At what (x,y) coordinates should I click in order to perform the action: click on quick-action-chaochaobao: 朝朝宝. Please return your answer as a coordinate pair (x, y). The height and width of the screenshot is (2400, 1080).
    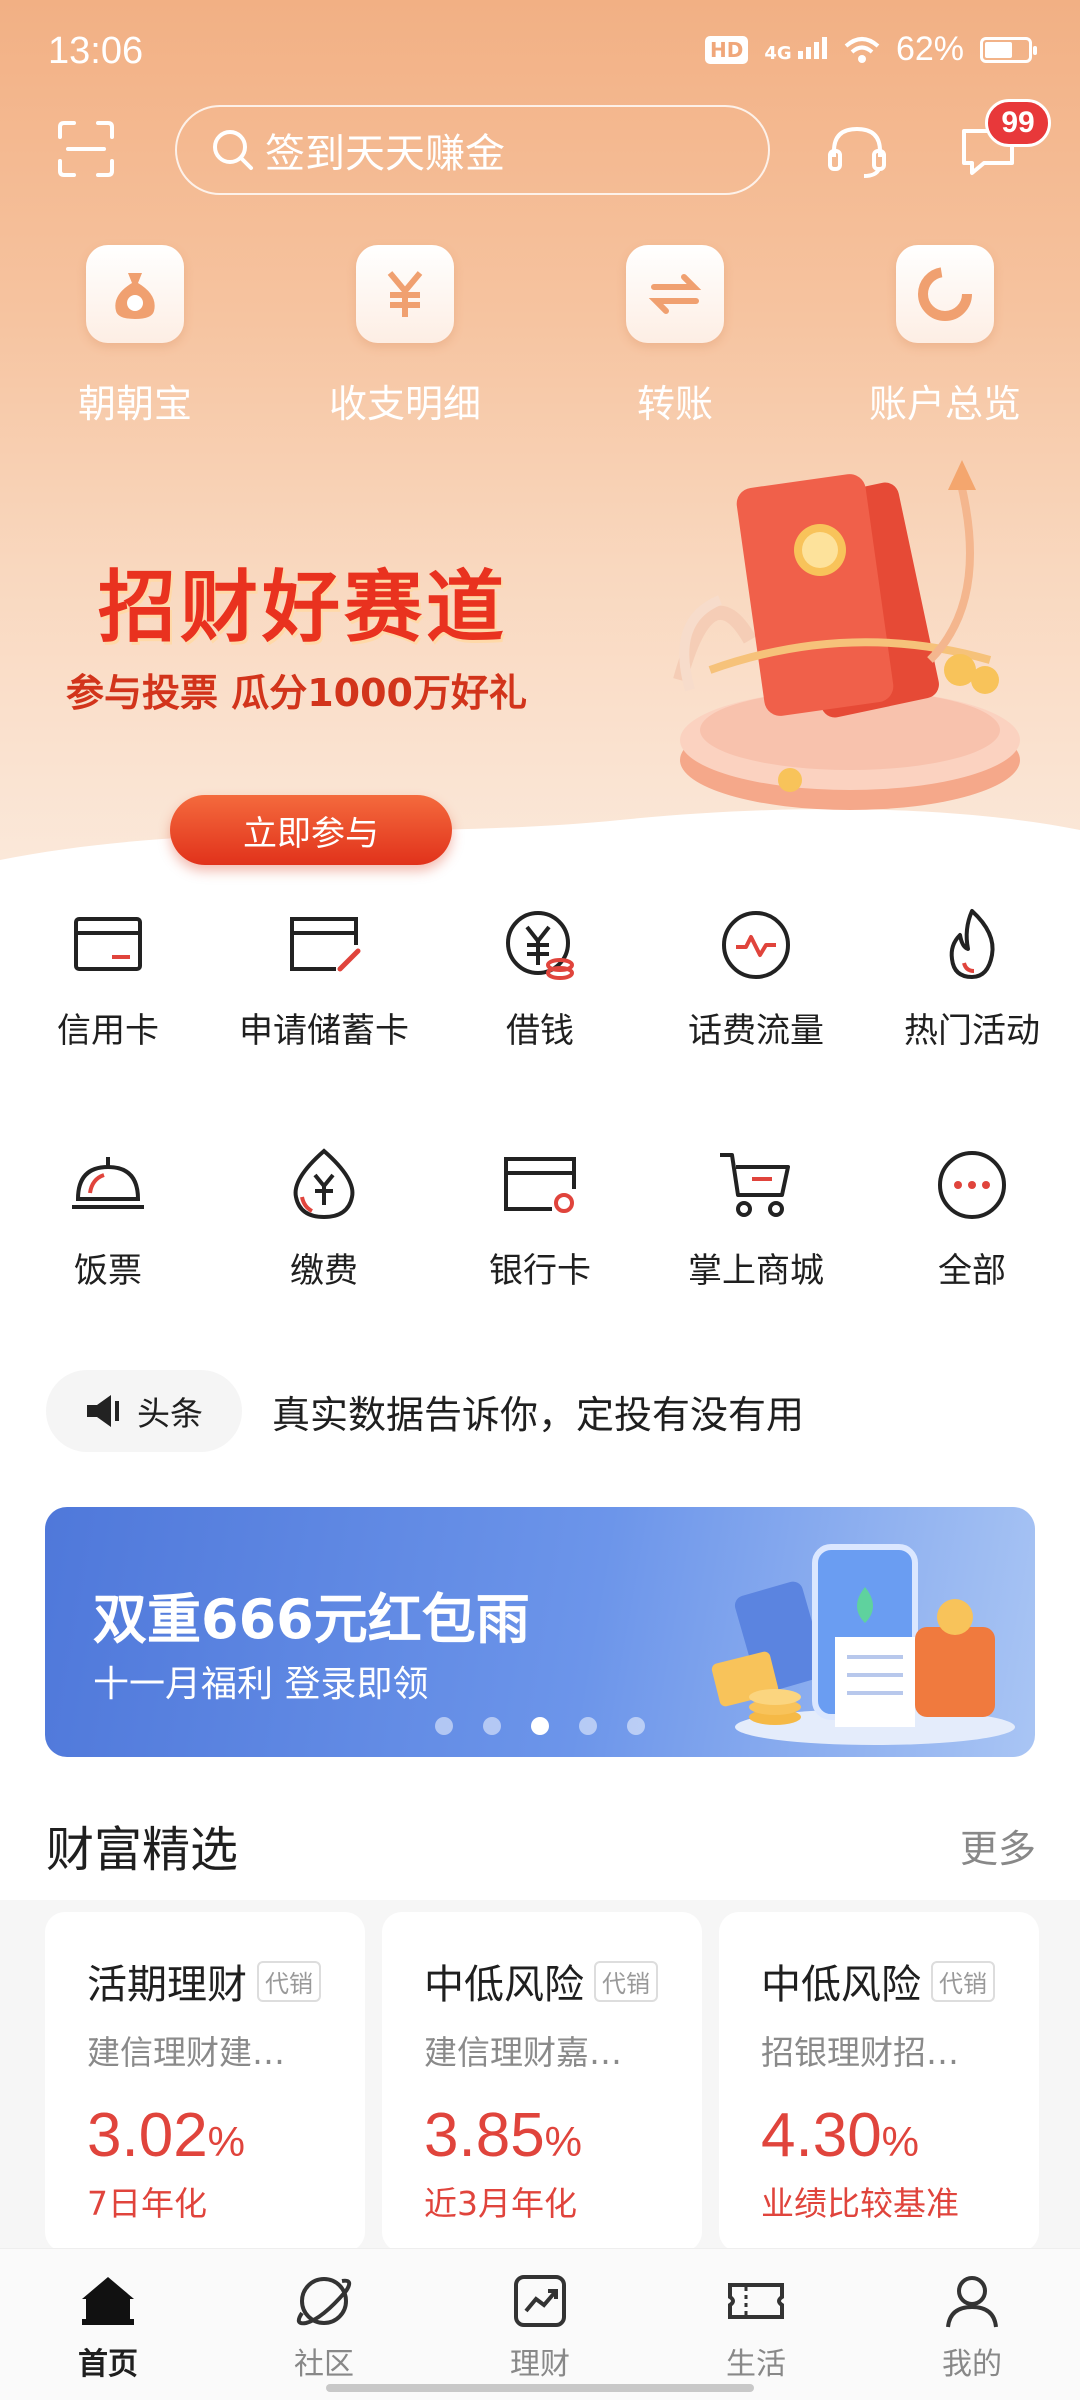
    Looking at the image, I should click on (135, 340).